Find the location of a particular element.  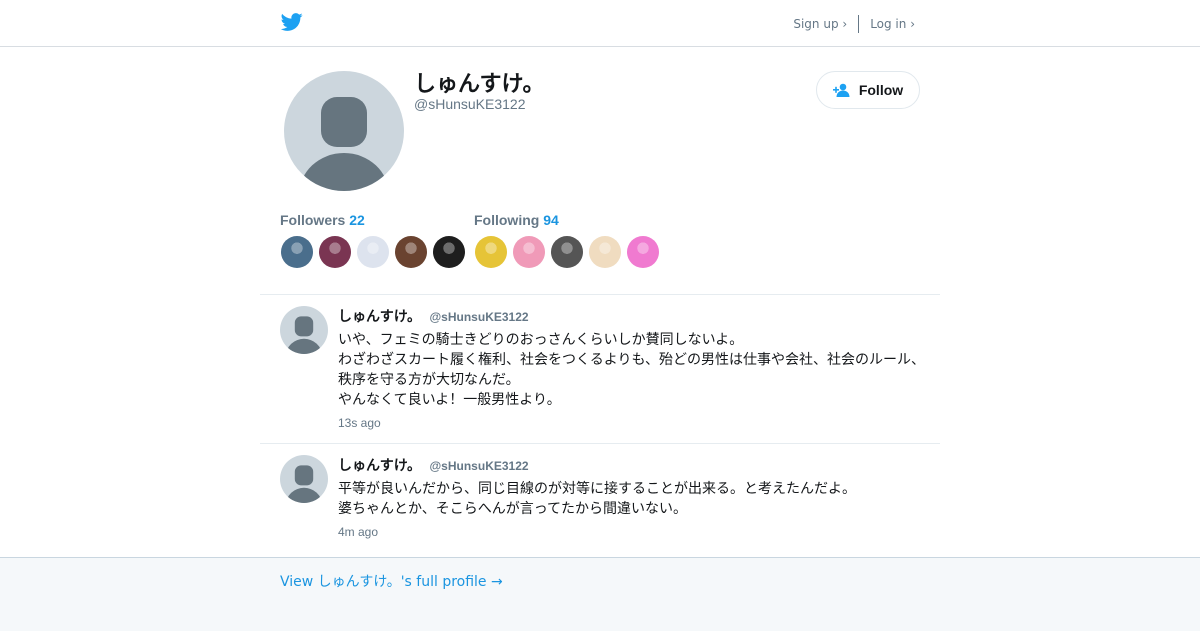

top-bar: Sign up › Log in › is located at coordinates (600, 23).